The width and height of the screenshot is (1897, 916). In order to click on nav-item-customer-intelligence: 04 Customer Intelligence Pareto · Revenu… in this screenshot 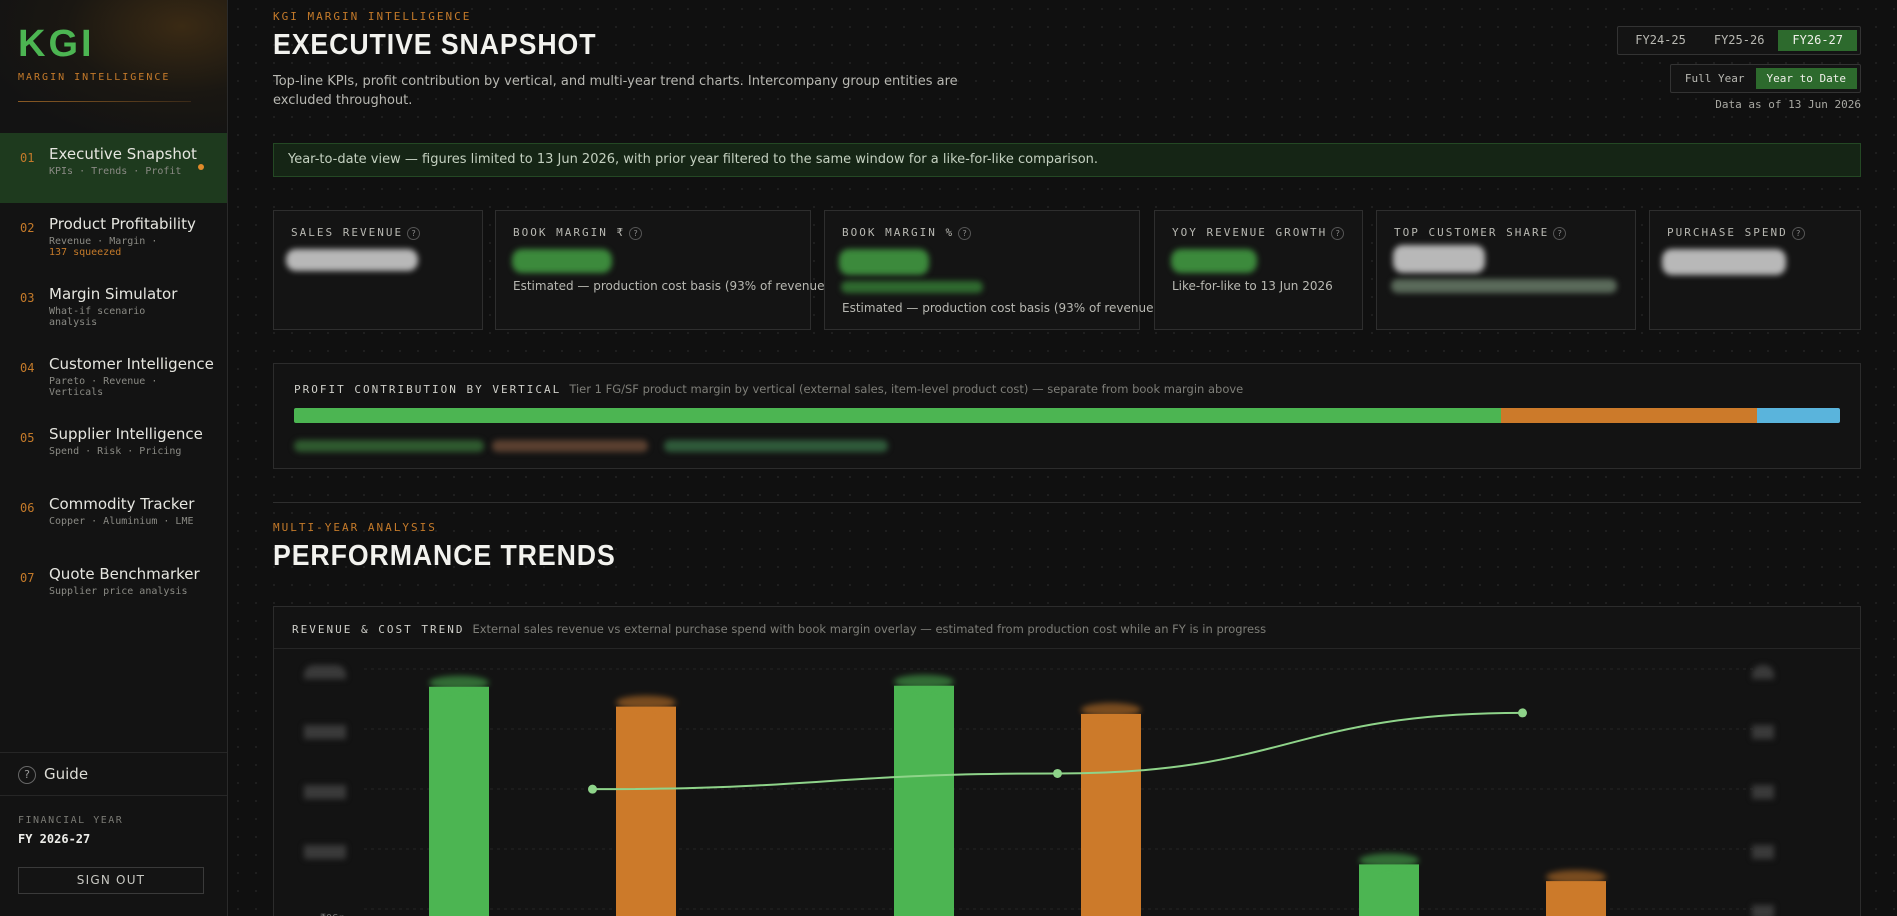, I will do `click(113, 378)`.